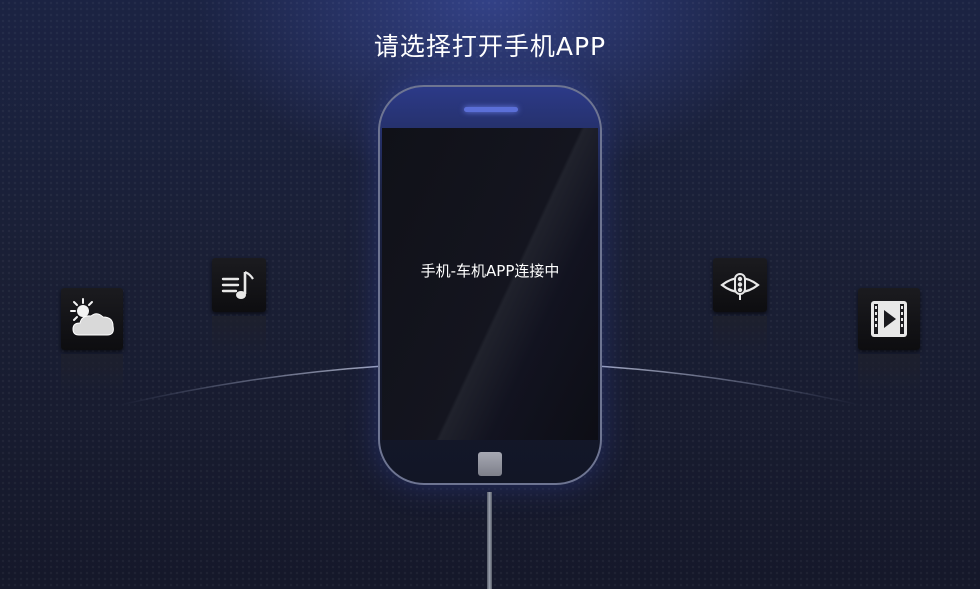  Describe the element at coordinates (92, 374) in the screenshot. I see `weather-app-reflection` at that location.